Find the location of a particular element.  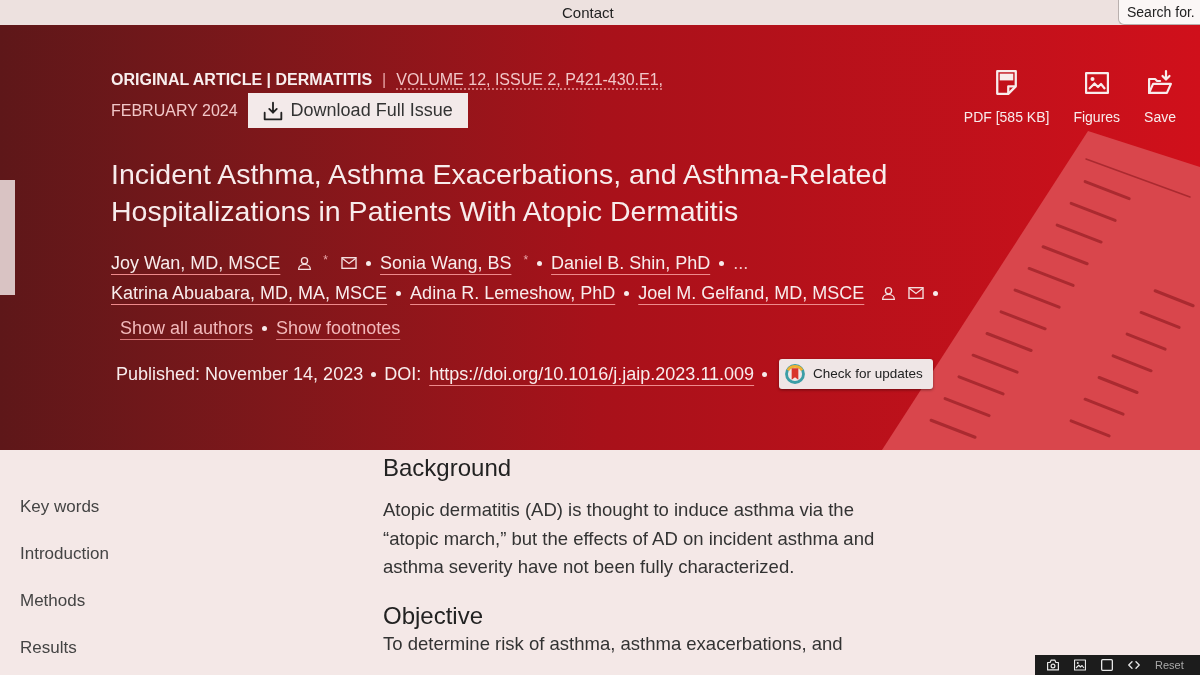

issue-date: FEBRUARY 2024 is located at coordinates (174, 110).